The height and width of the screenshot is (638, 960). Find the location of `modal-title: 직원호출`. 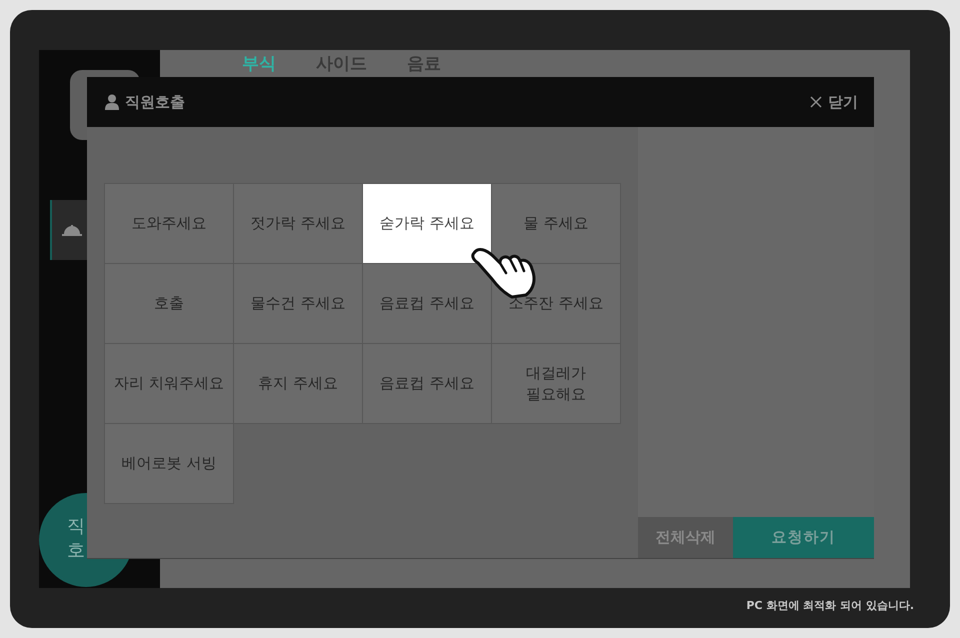

modal-title: 직원호출 is located at coordinates (155, 102).